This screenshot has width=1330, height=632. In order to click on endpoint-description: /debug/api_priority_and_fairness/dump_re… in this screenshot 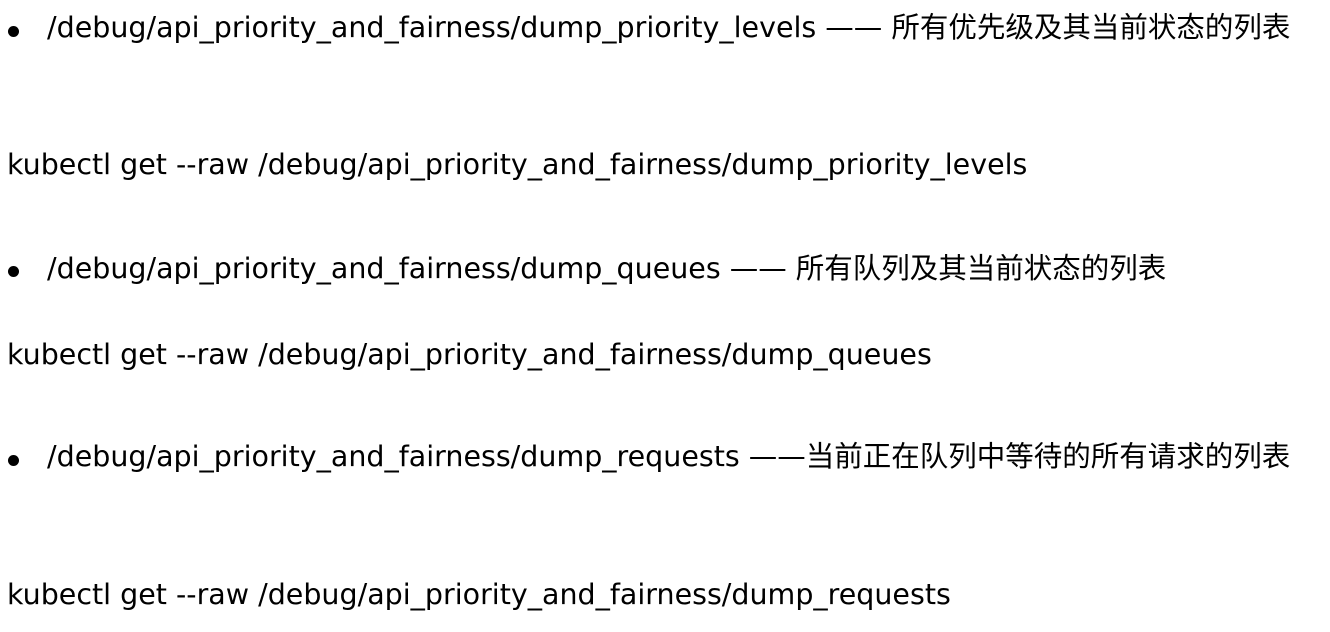, I will do `click(669, 456)`.